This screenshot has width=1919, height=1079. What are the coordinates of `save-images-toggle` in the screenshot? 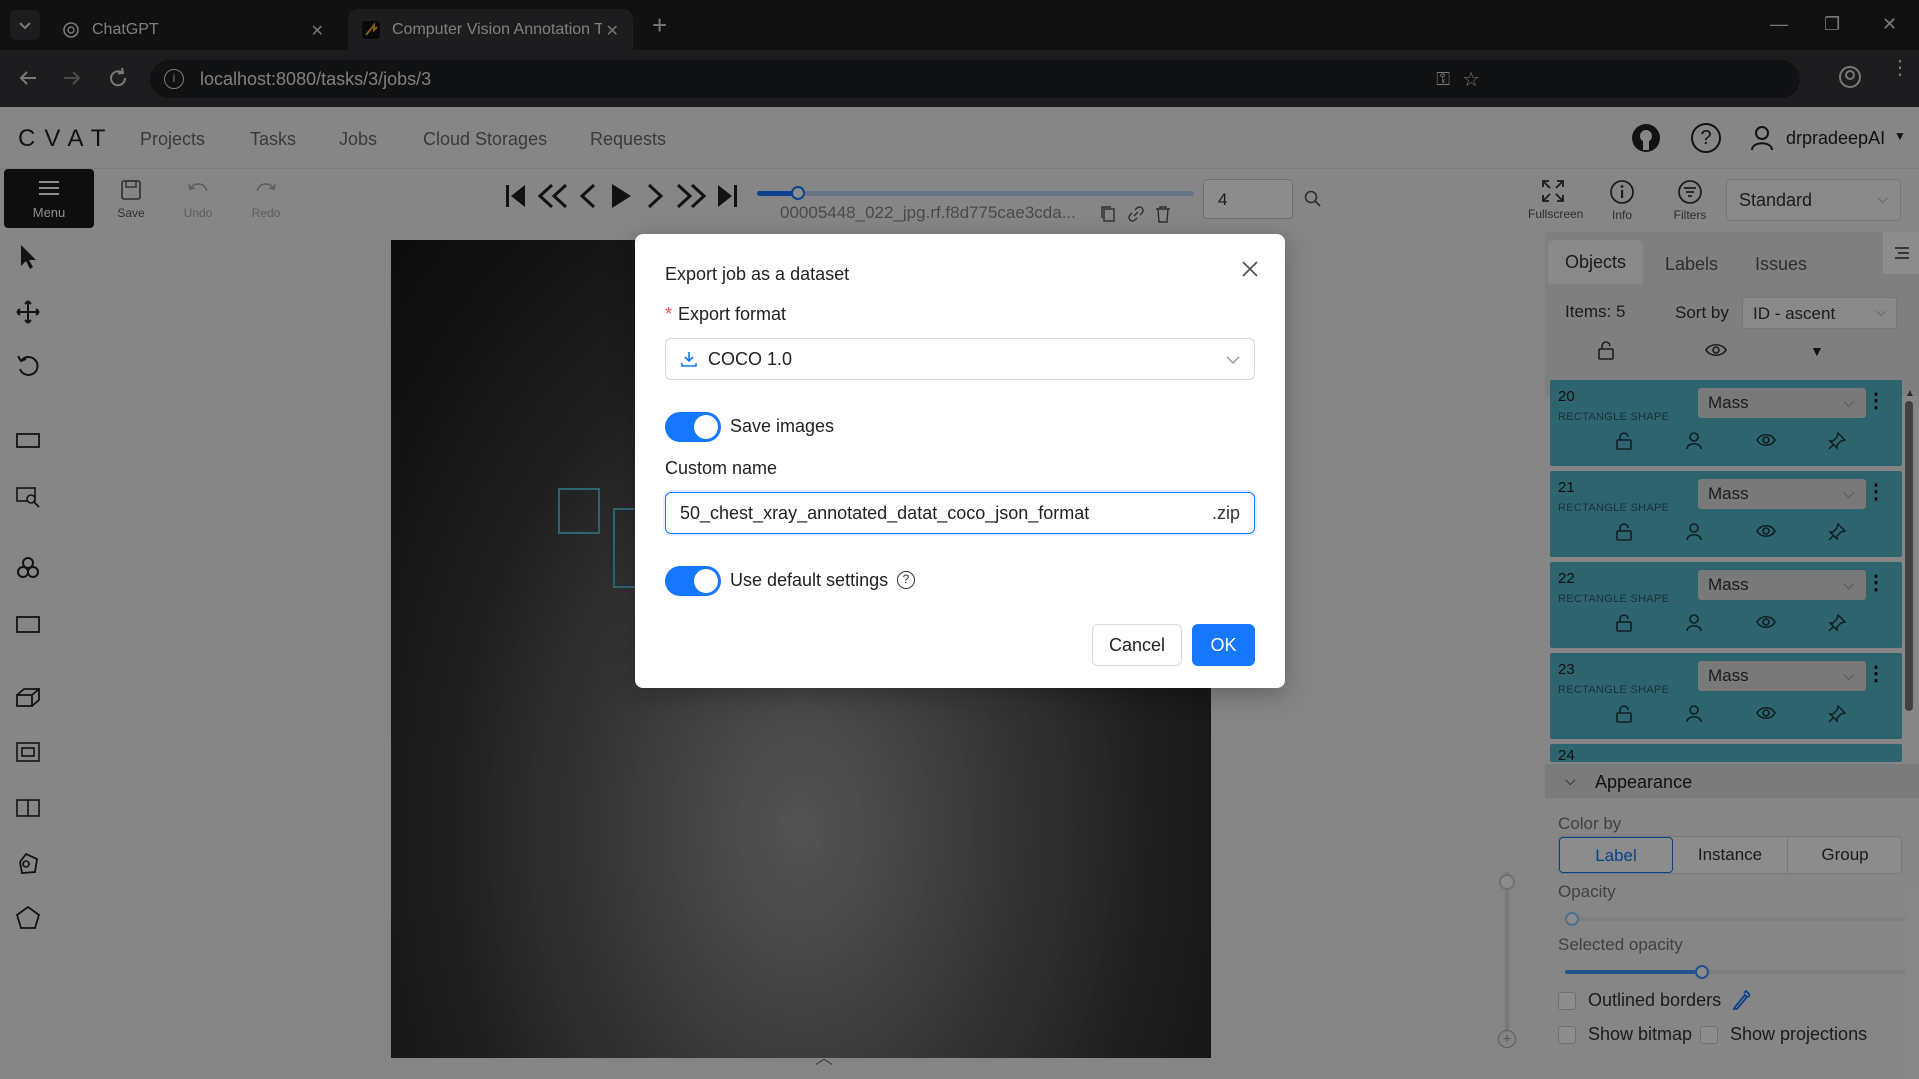 It's located at (693, 427).